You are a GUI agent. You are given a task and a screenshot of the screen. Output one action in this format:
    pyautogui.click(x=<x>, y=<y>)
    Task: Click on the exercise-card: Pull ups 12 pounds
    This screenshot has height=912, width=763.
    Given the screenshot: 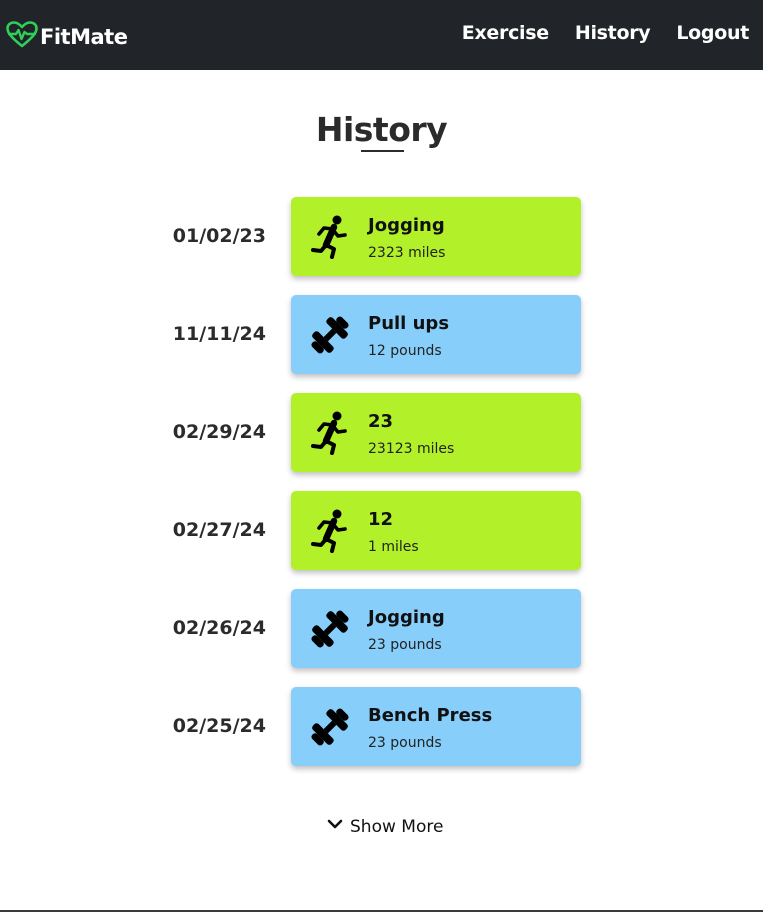 What is the action you would take?
    pyautogui.click(x=436, y=334)
    